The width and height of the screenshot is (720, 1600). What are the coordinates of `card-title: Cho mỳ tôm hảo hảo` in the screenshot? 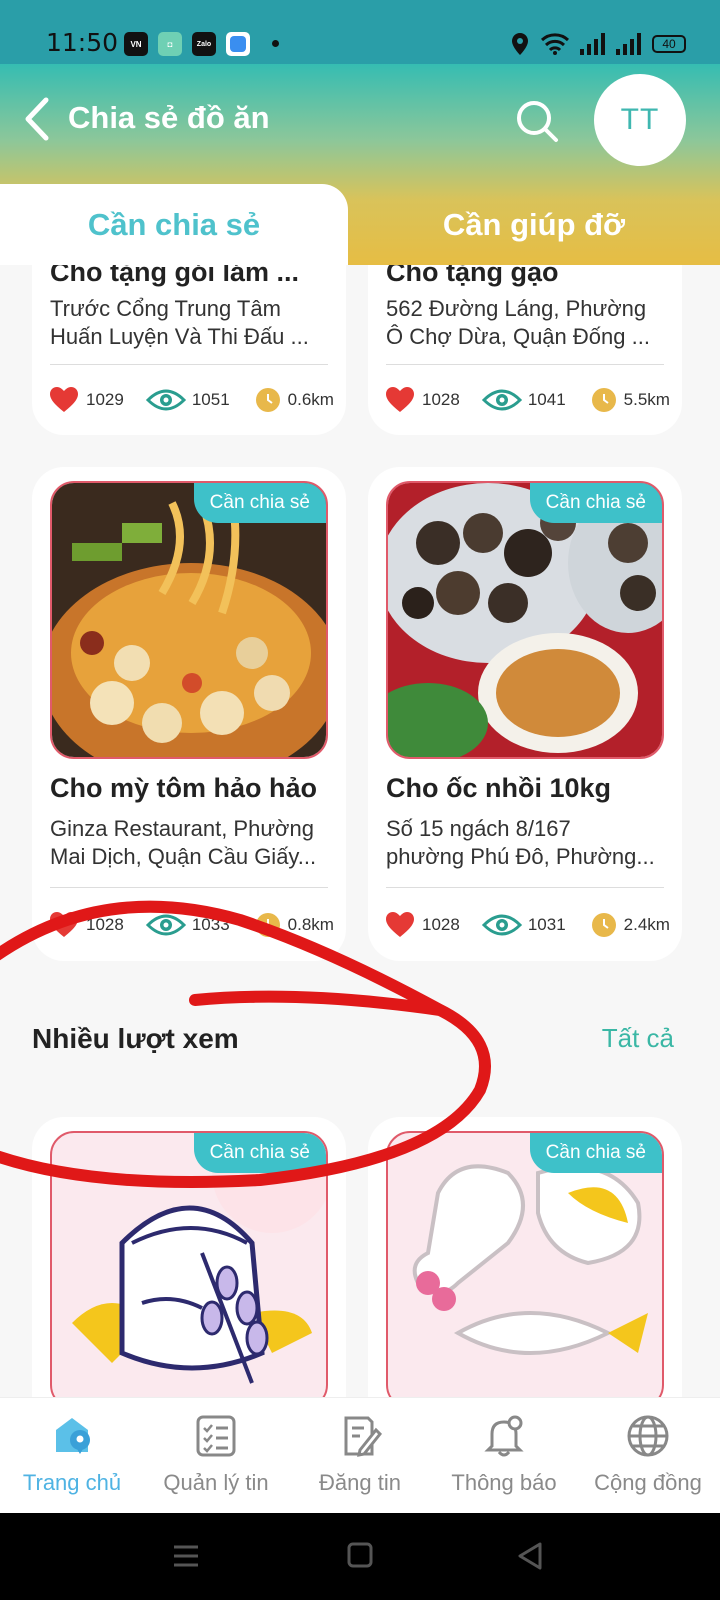 It's located at (184, 788).